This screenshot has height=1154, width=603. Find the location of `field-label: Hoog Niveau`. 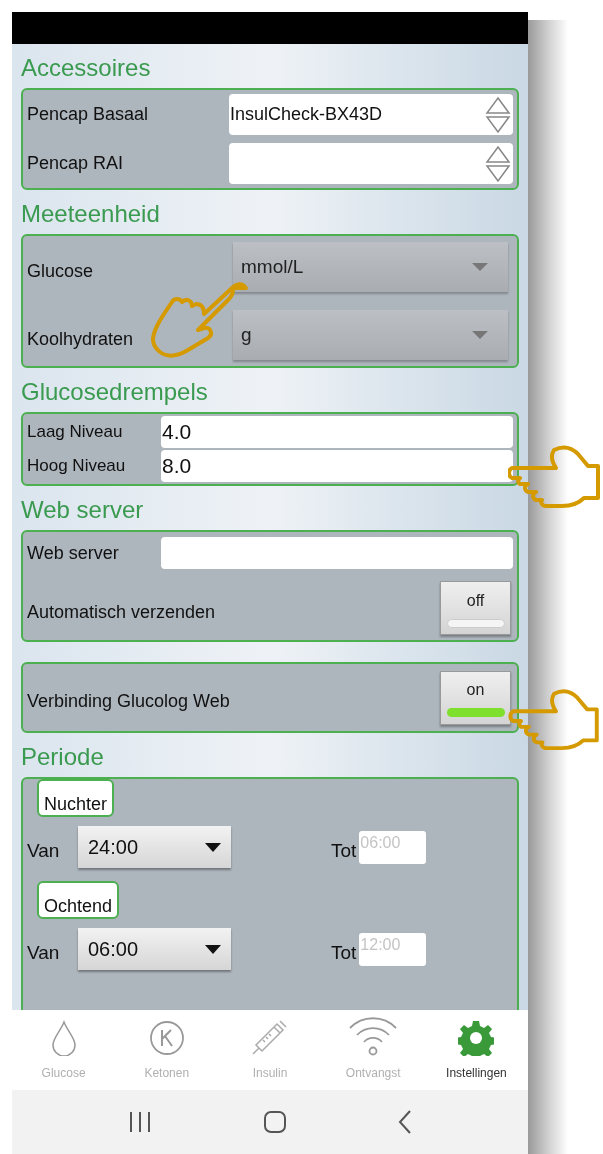

field-label: Hoog Niveau is located at coordinates (77, 466).